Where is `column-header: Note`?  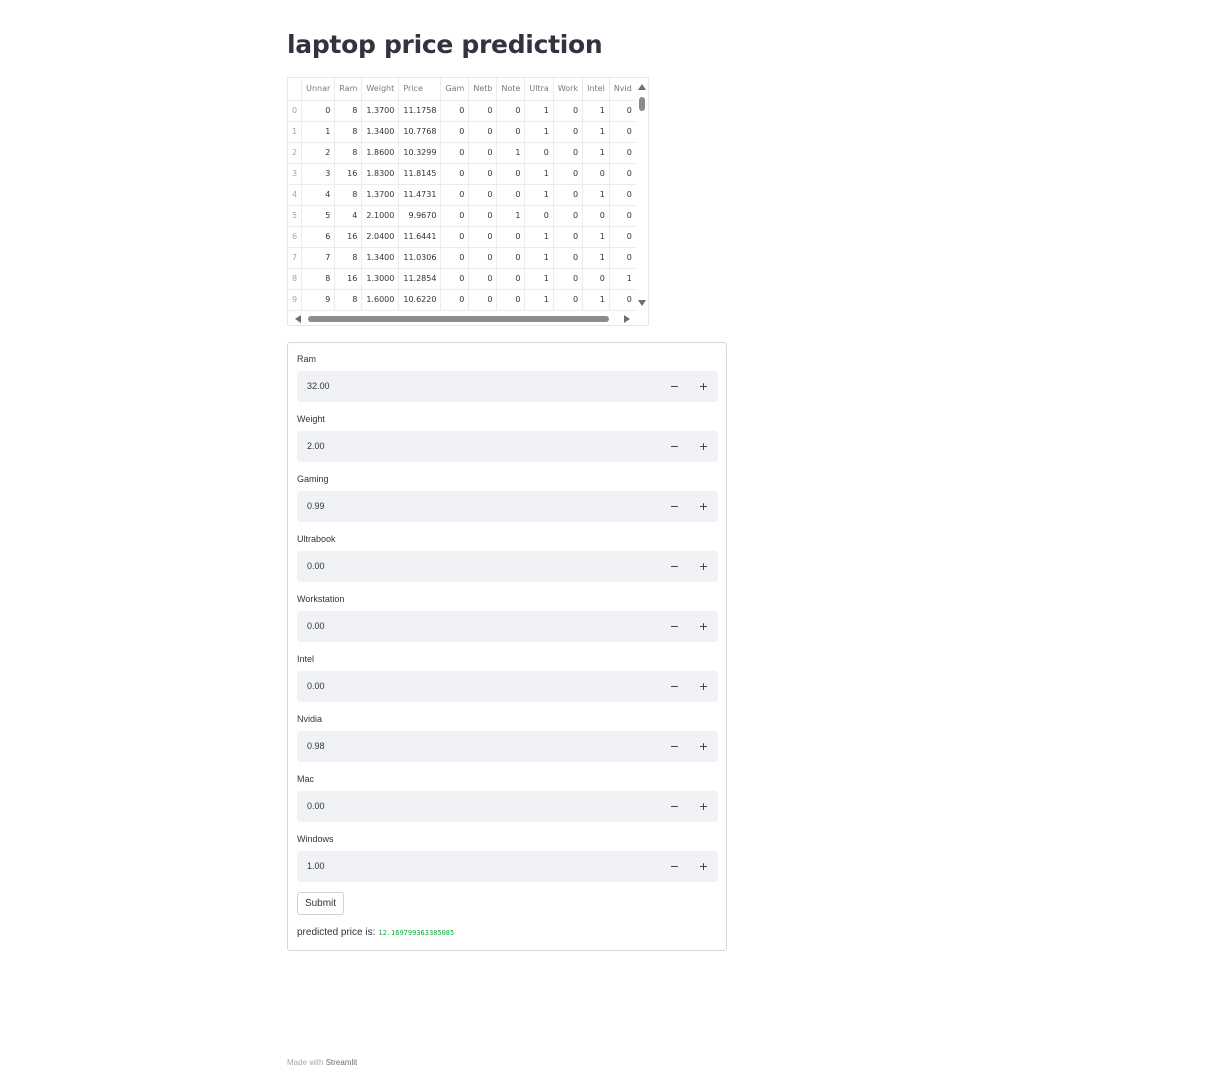 column-header: Note is located at coordinates (511, 89).